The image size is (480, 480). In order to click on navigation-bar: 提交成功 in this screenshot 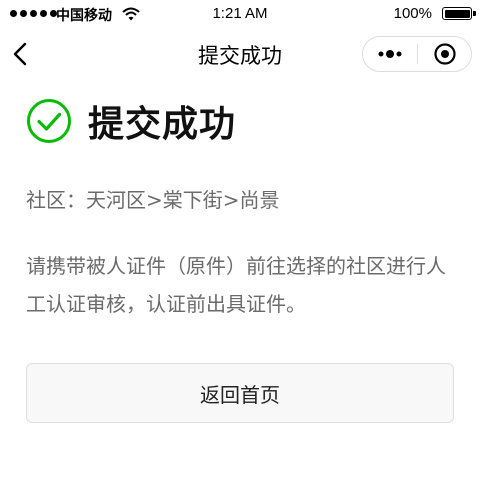, I will do `click(240, 54)`.